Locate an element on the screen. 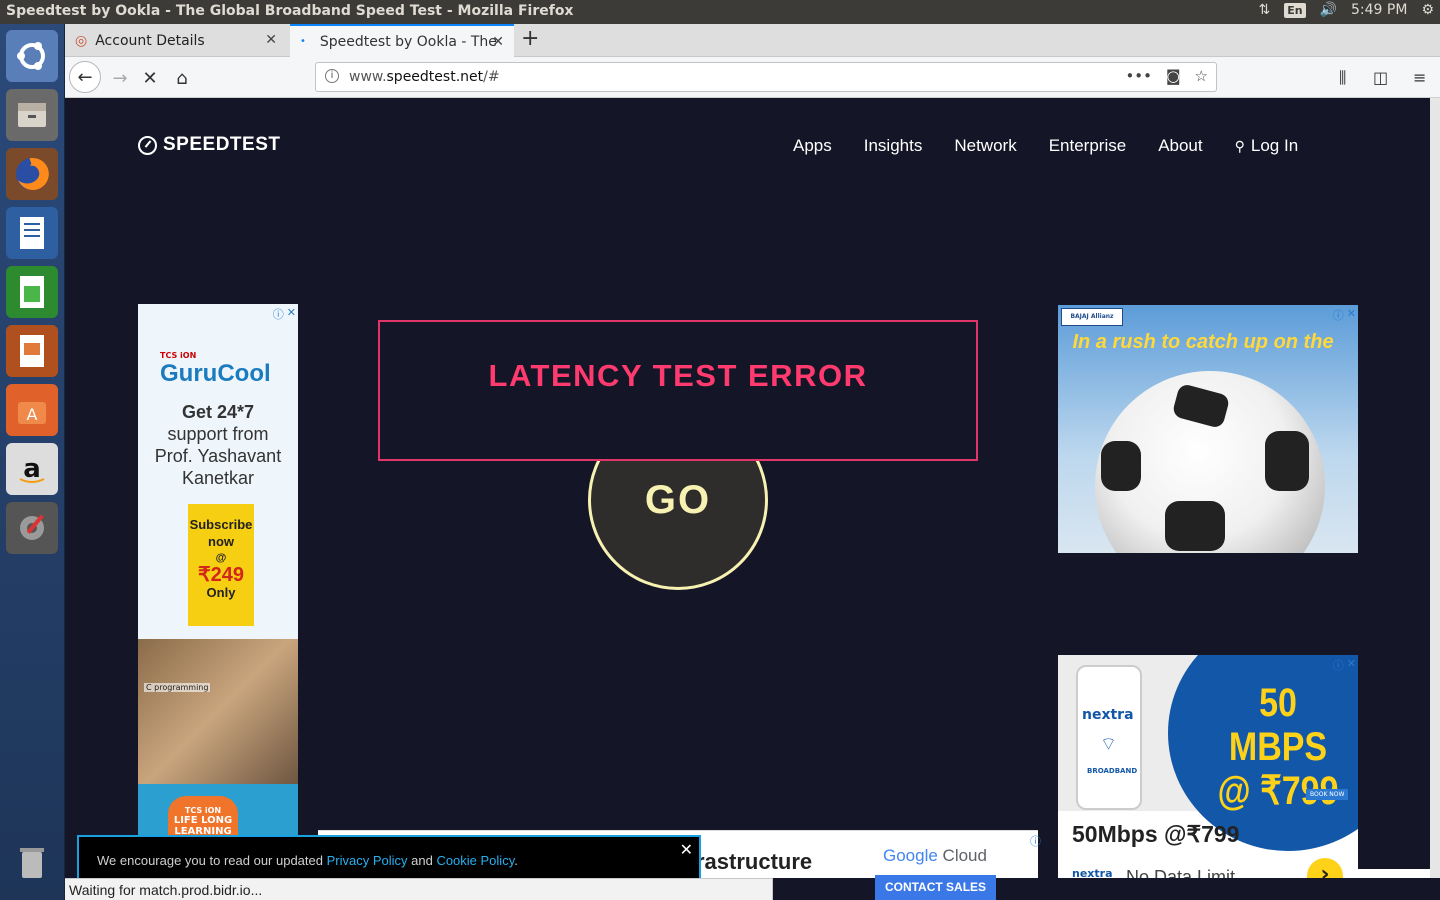 Image resolution: width=1440 pixels, height=900 pixels. ad-title: 50Mbps @₹799 is located at coordinates (1156, 834).